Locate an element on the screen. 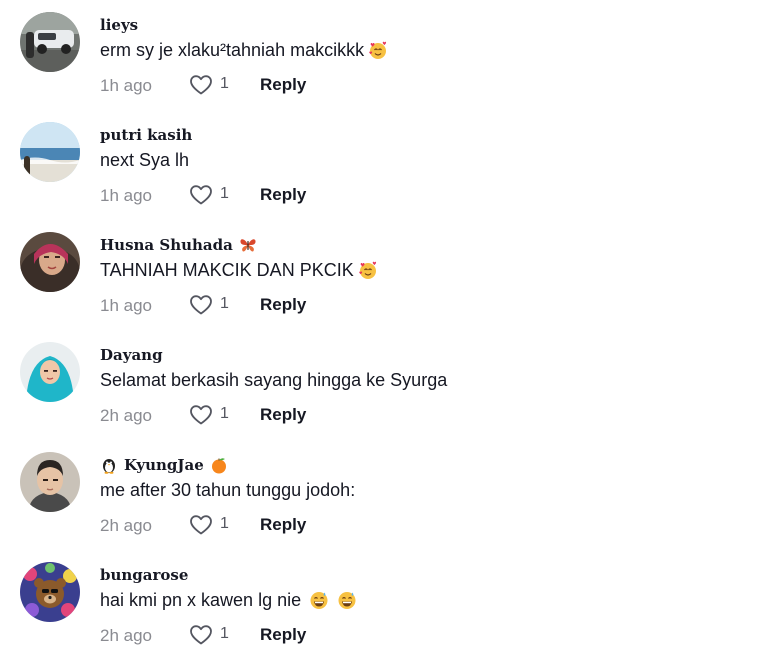  username: Husna Shuhada is located at coordinates (178, 245).